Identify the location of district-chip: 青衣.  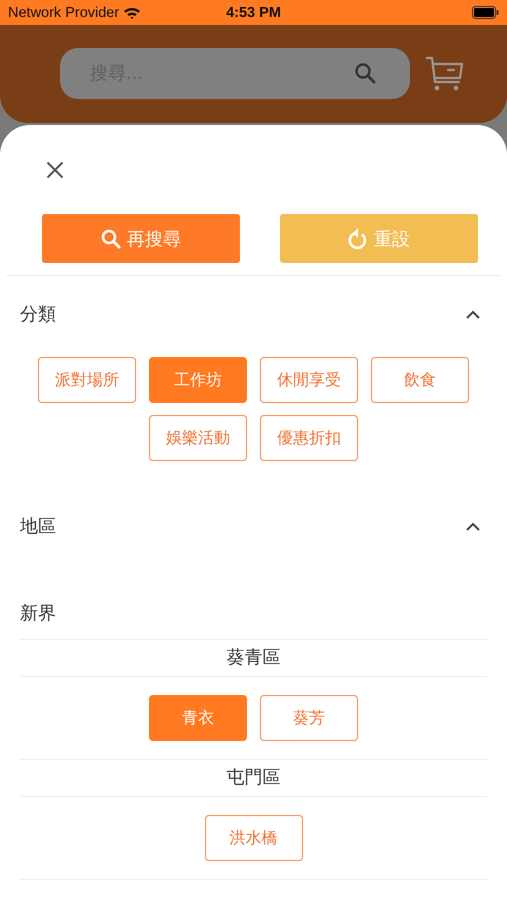
(198, 718).